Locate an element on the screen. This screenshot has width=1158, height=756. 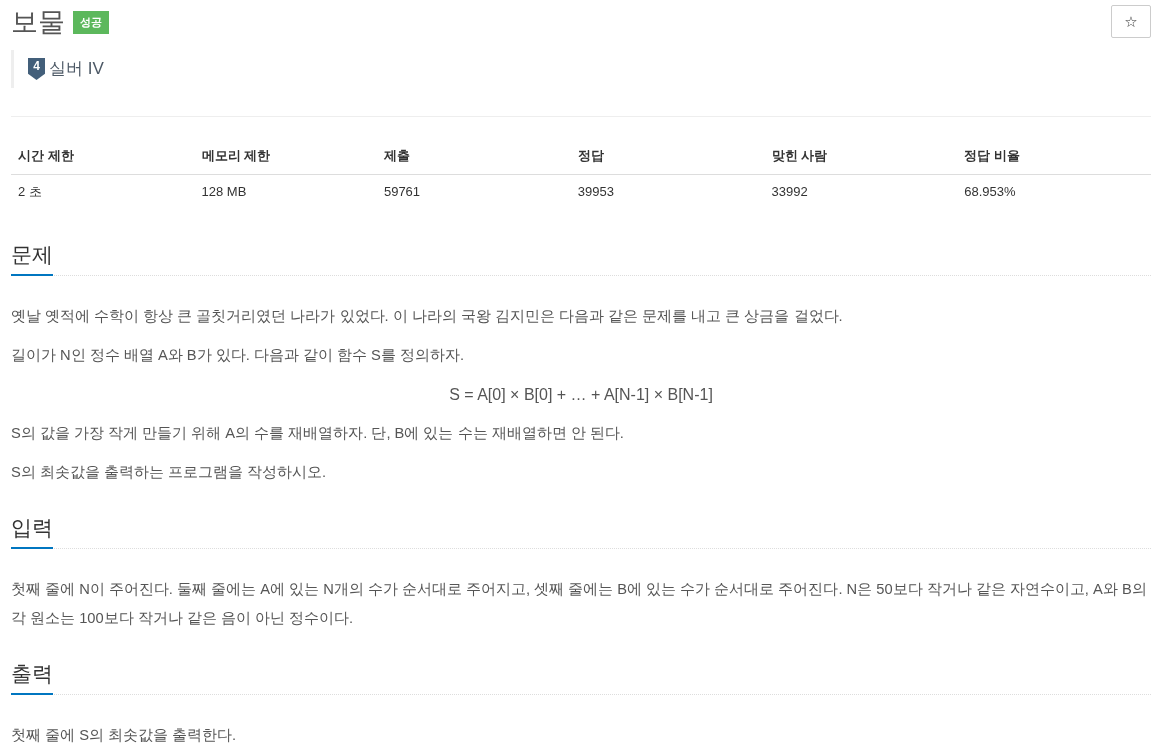
tier-badge: 4 is located at coordinates (36, 69).